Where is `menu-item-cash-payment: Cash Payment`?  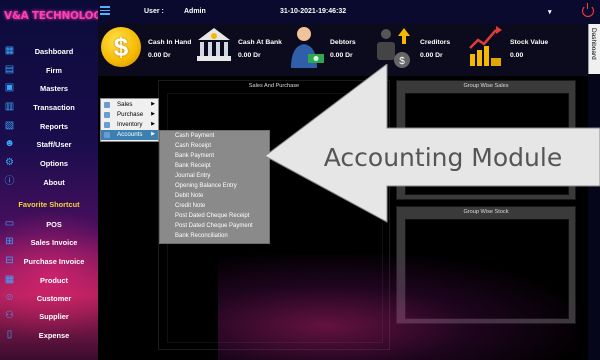
menu-item-cash-payment: Cash Payment is located at coordinates (194, 136).